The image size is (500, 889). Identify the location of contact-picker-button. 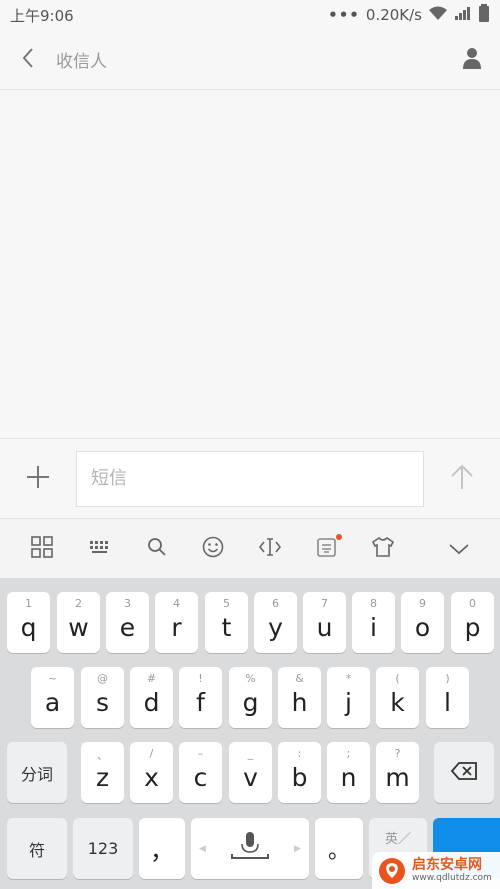
(472, 60).